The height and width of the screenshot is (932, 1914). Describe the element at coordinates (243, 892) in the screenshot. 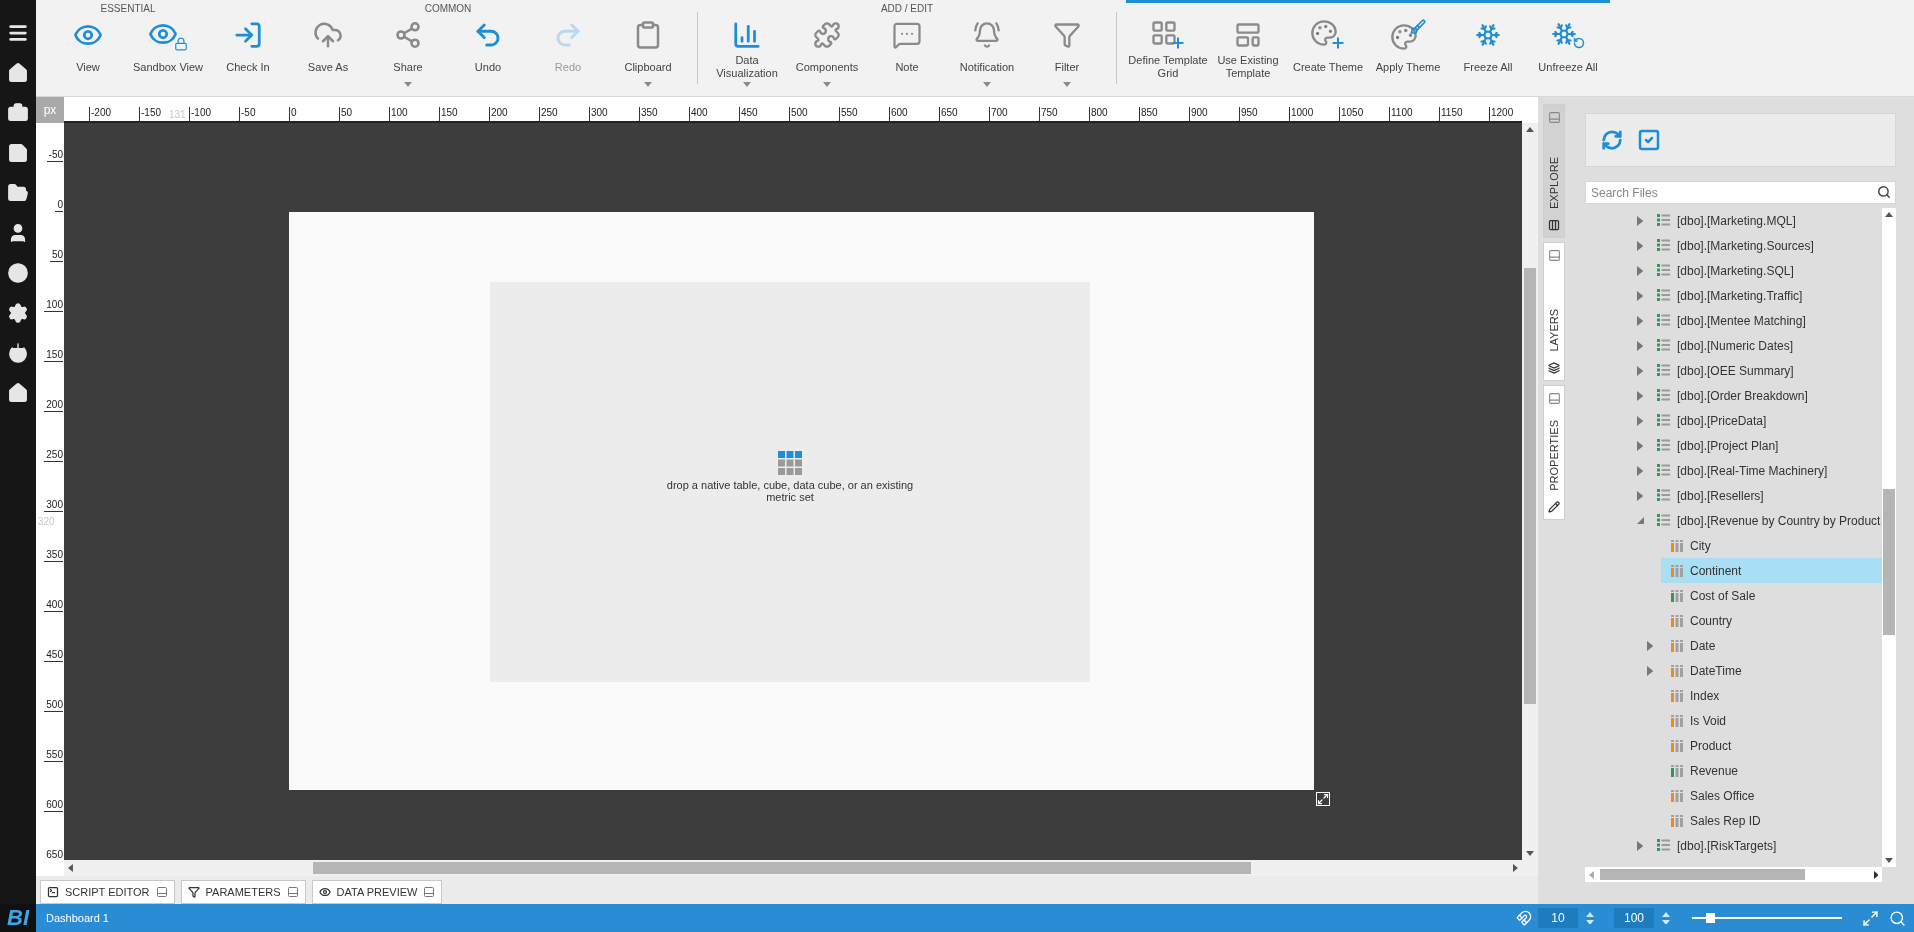

I see `panel-tab: PARAMETERS` at that location.